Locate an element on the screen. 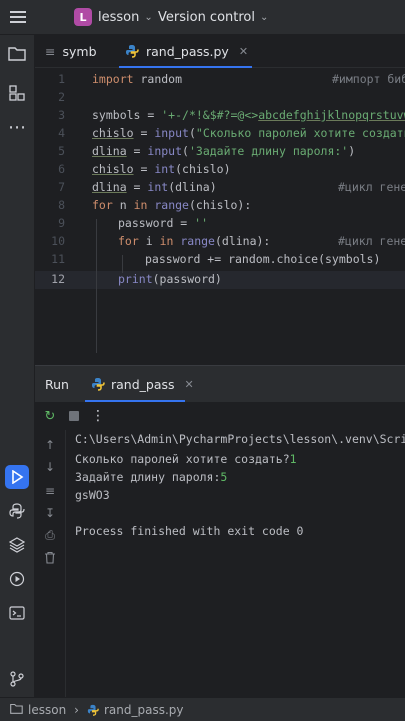 The image size is (405, 721). string-literal: 'Задайте длину пароля:' is located at coordinates (268, 151).